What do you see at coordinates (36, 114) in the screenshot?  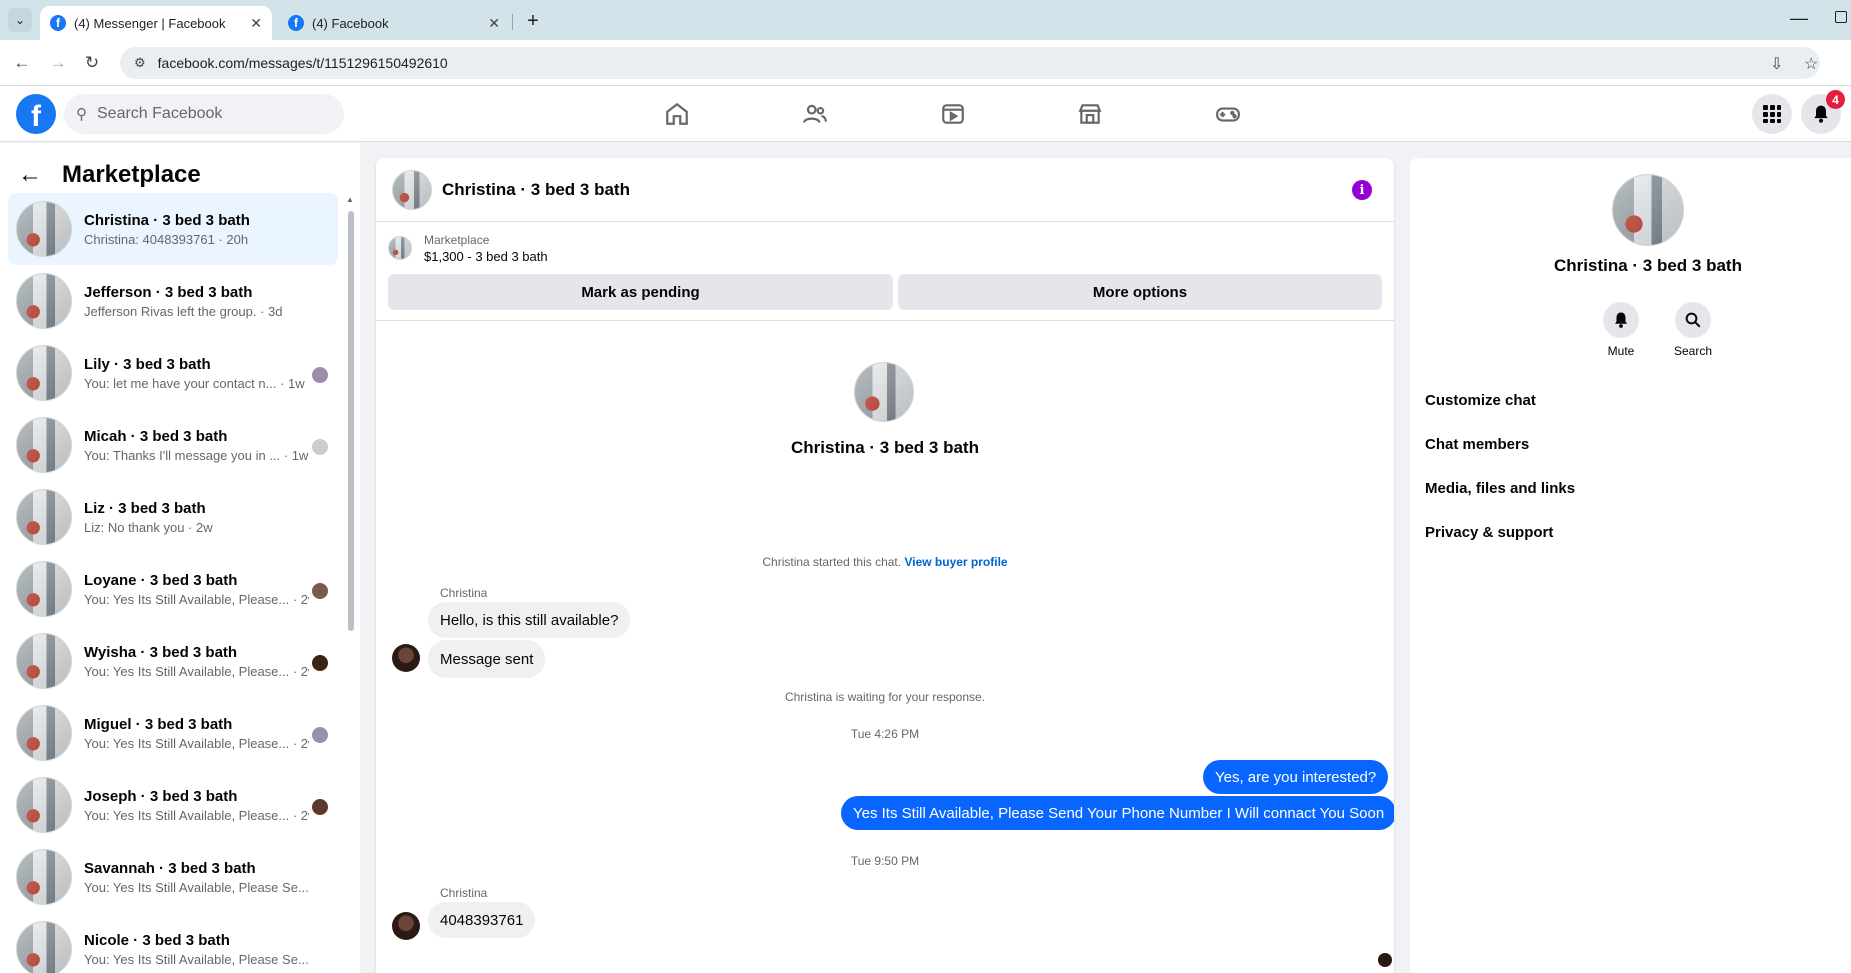 I see `facebook-logo: f` at bounding box center [36, 114].